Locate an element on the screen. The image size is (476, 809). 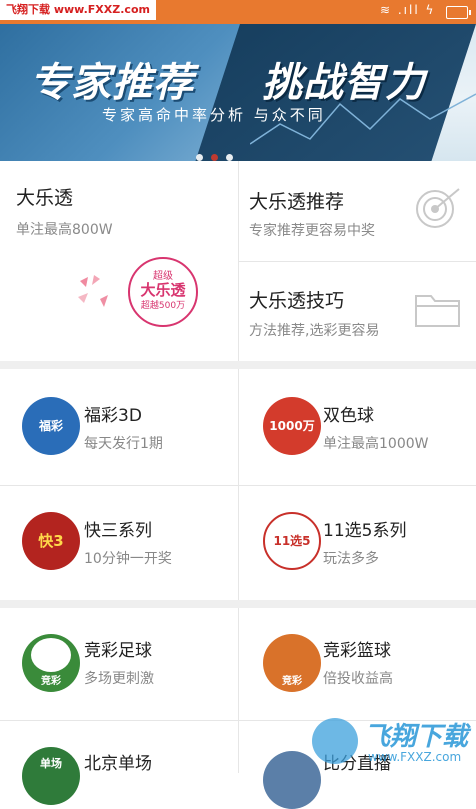
item-subtitle: 10分钟一开奖 is located at coordinates (128, 559).